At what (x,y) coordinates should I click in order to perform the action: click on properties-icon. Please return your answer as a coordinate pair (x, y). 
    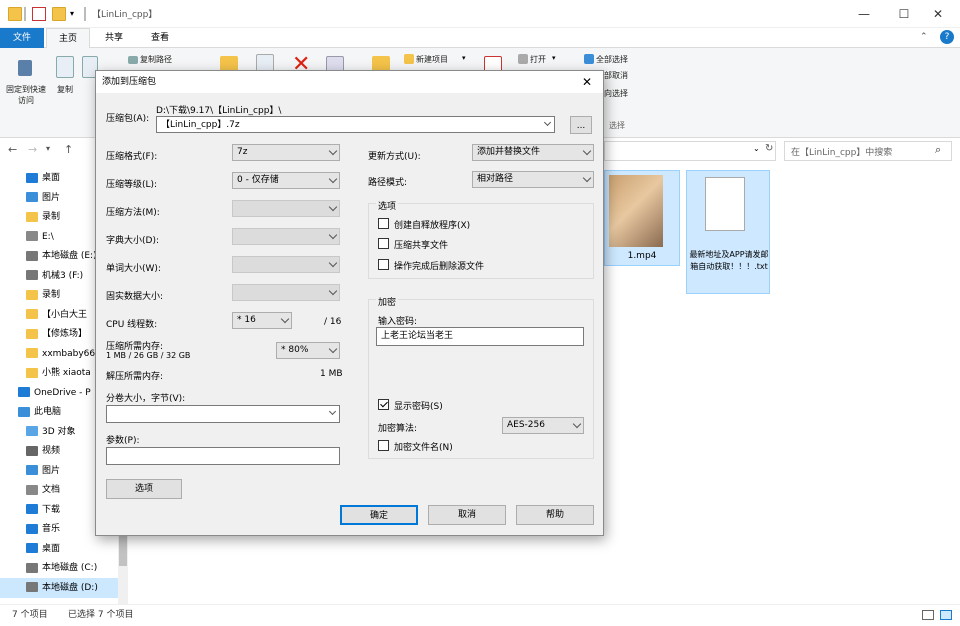
    Looking at the image, I should click on (39, 14).